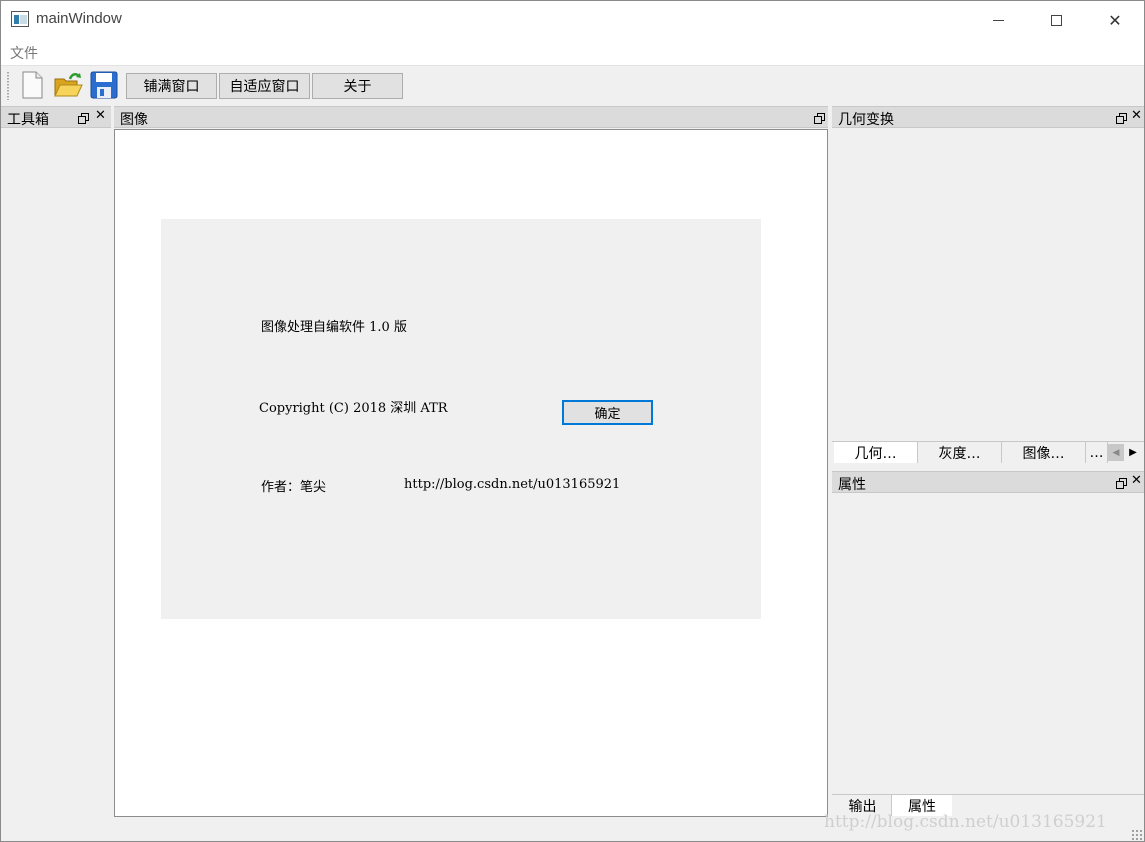 The width and height of the screenshot is (1145, 842). I want to click on properties-dock-title: 属性 ✕, so click(988, 482).